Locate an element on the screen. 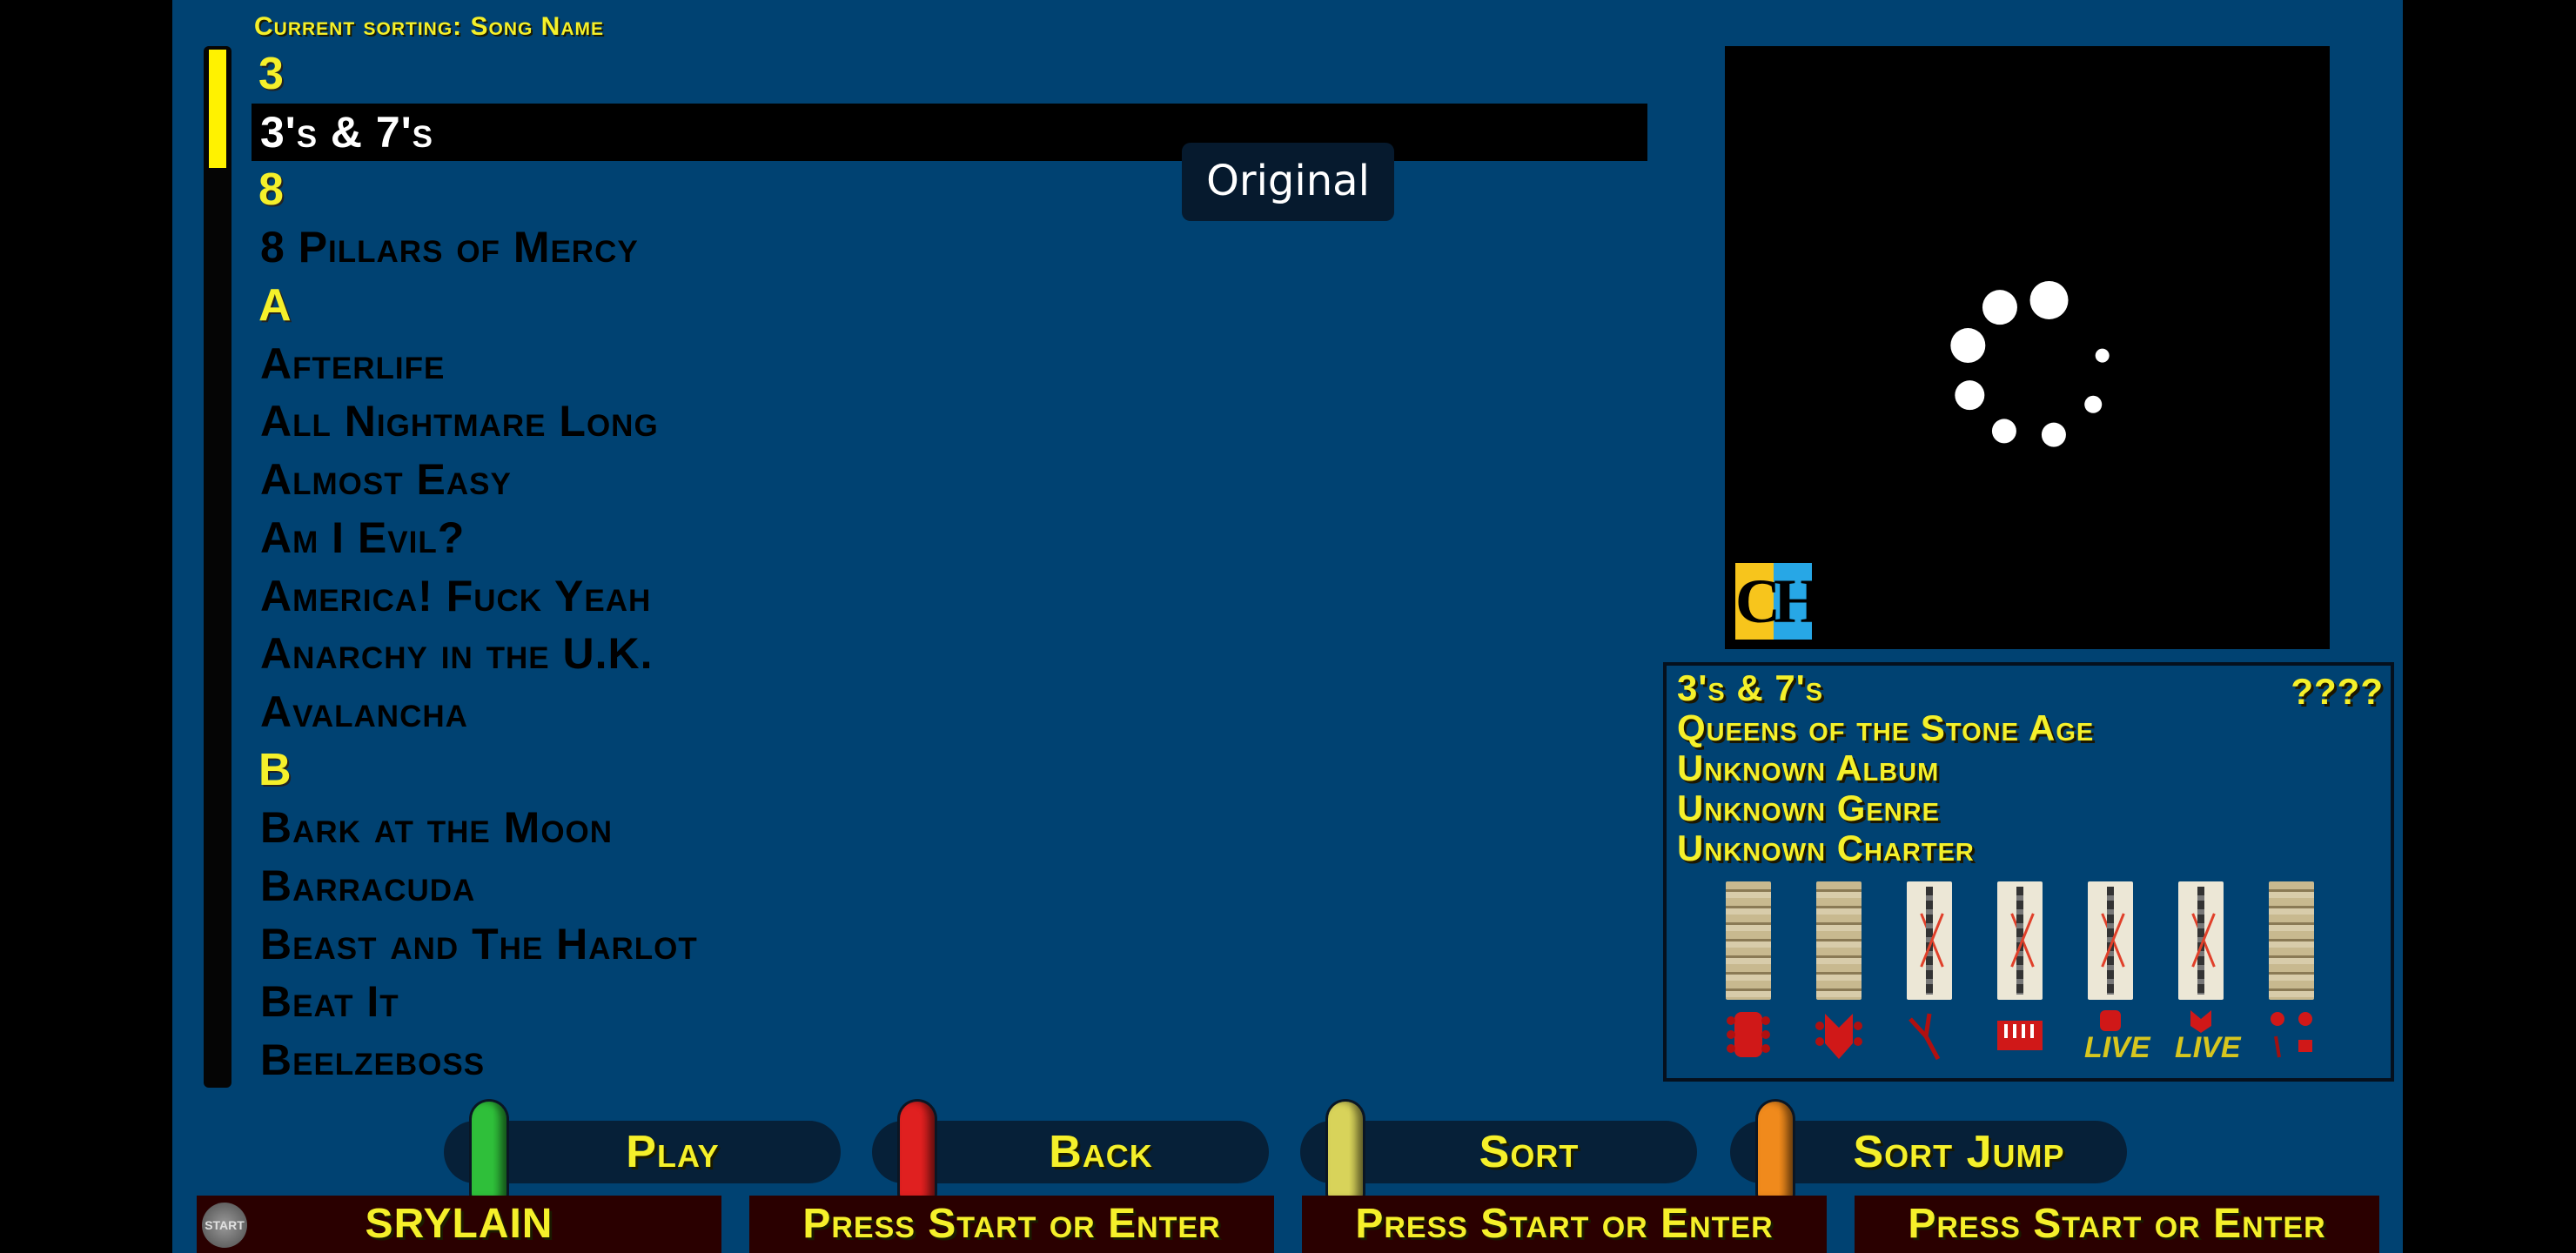  scrollbar-thumb is located at coordinates (217, 109).